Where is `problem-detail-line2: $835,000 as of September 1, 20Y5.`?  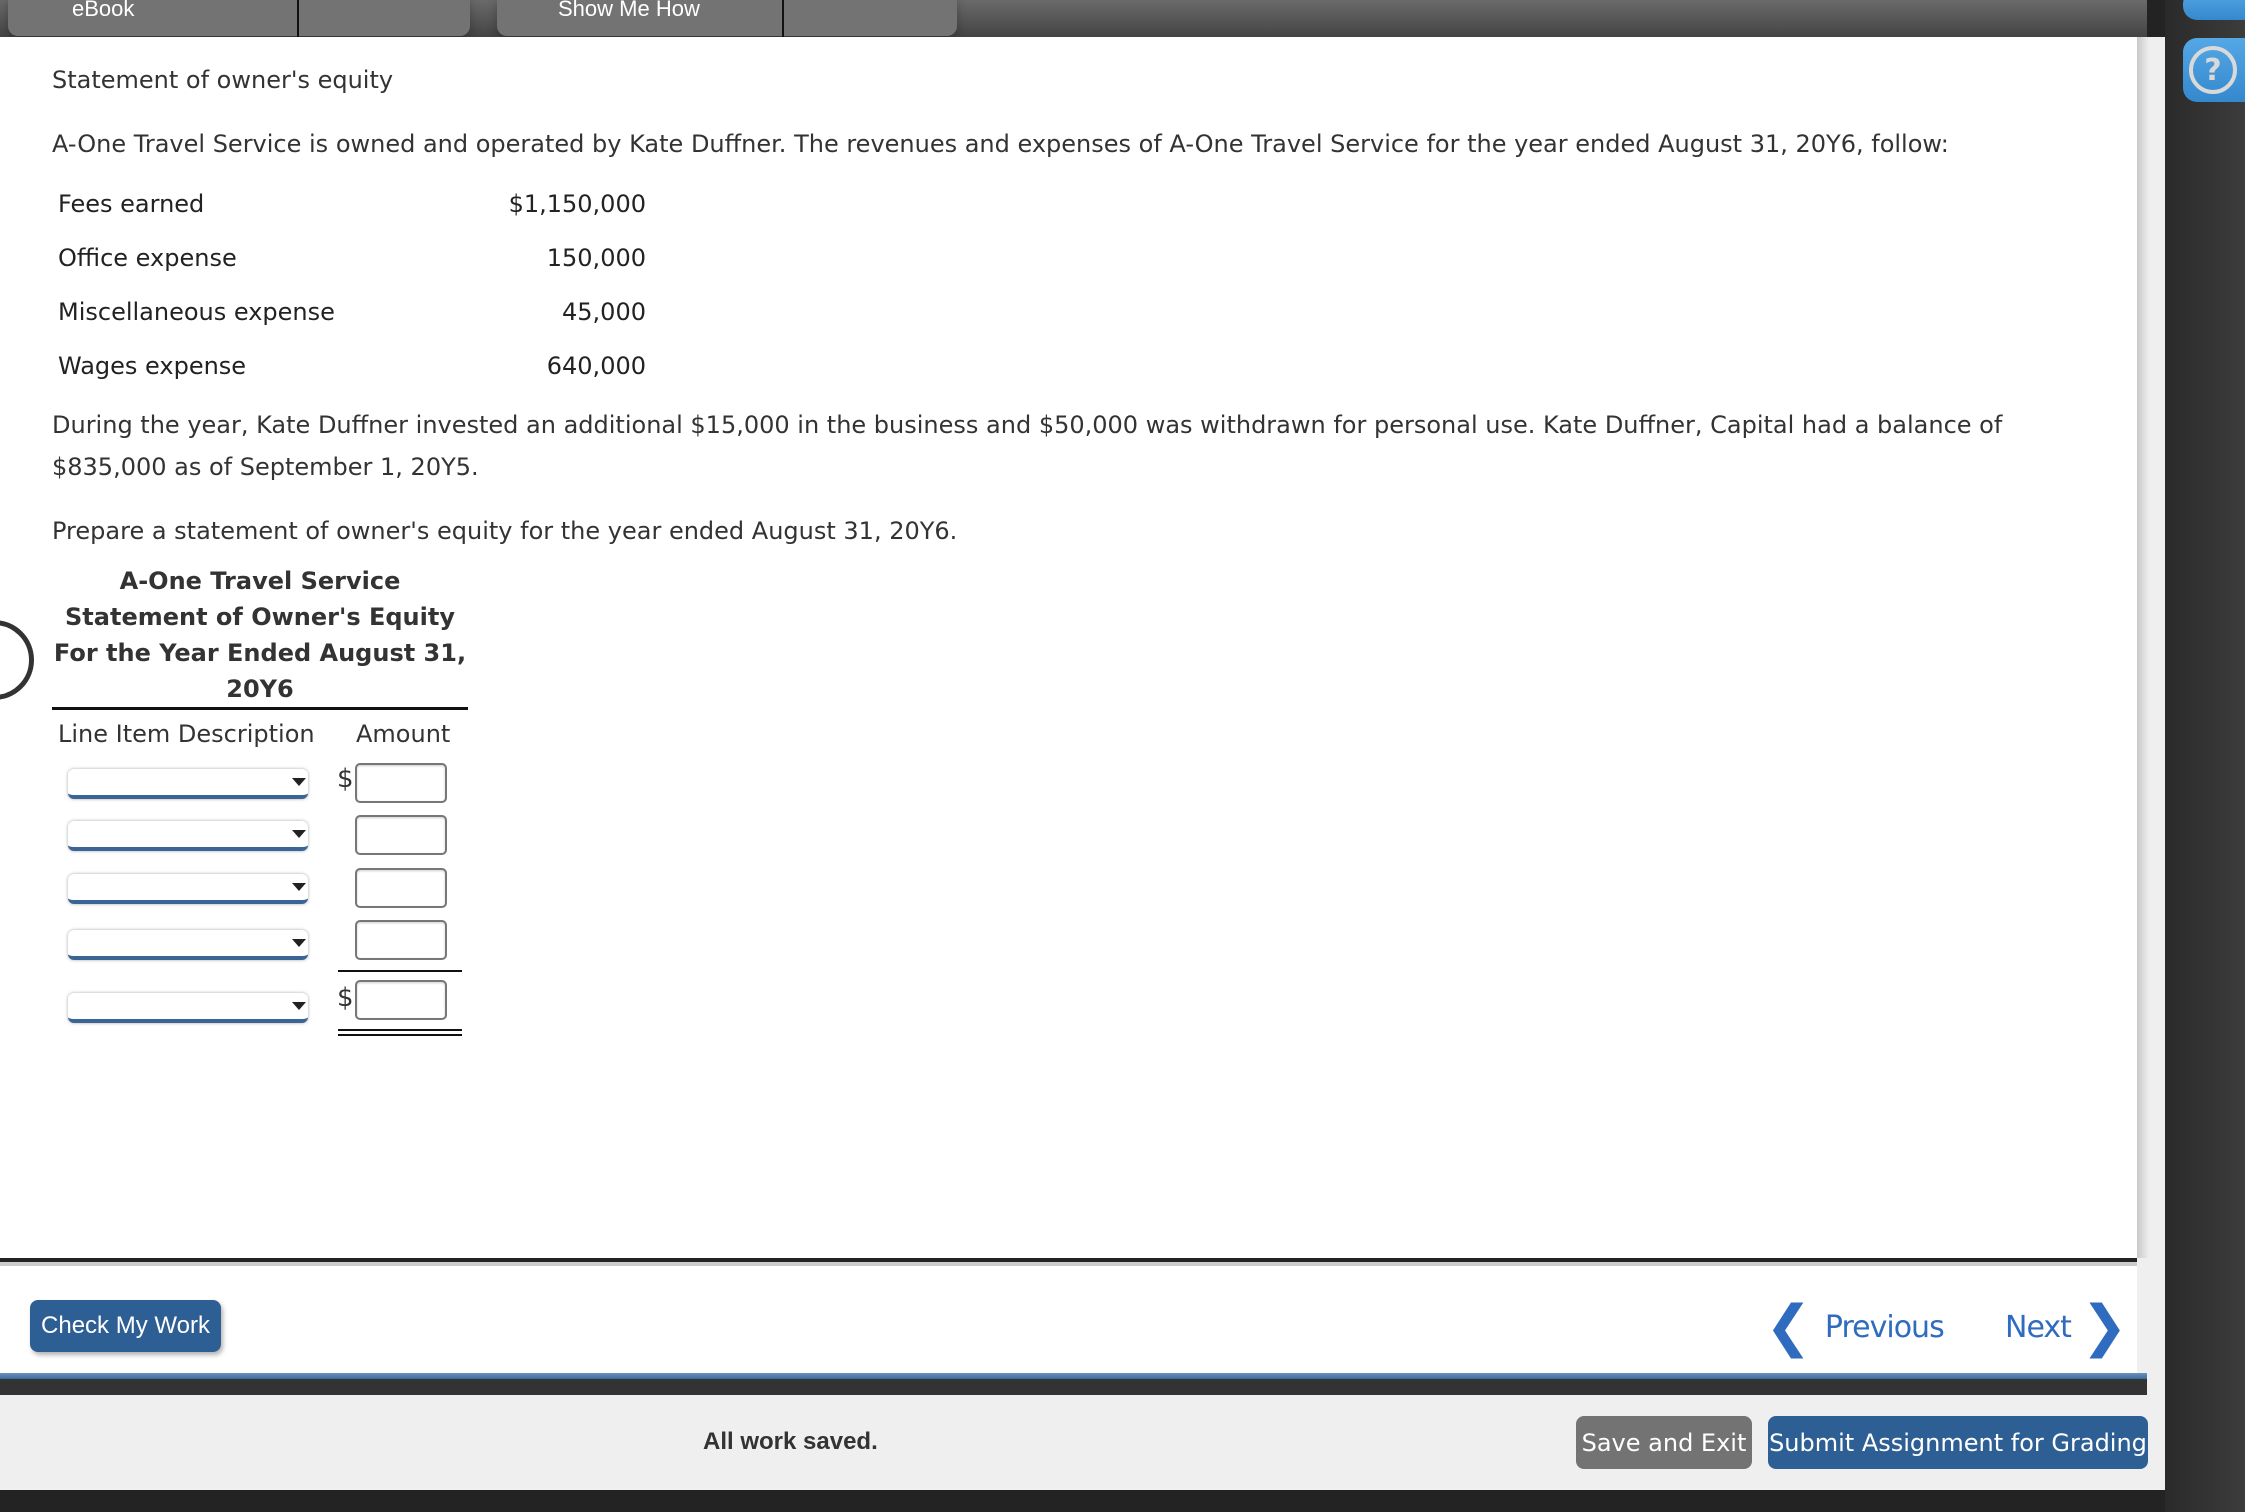 problem-detail-line2: $835,000 as of September 1, 20Y5. is located at coordinates (265, 467).